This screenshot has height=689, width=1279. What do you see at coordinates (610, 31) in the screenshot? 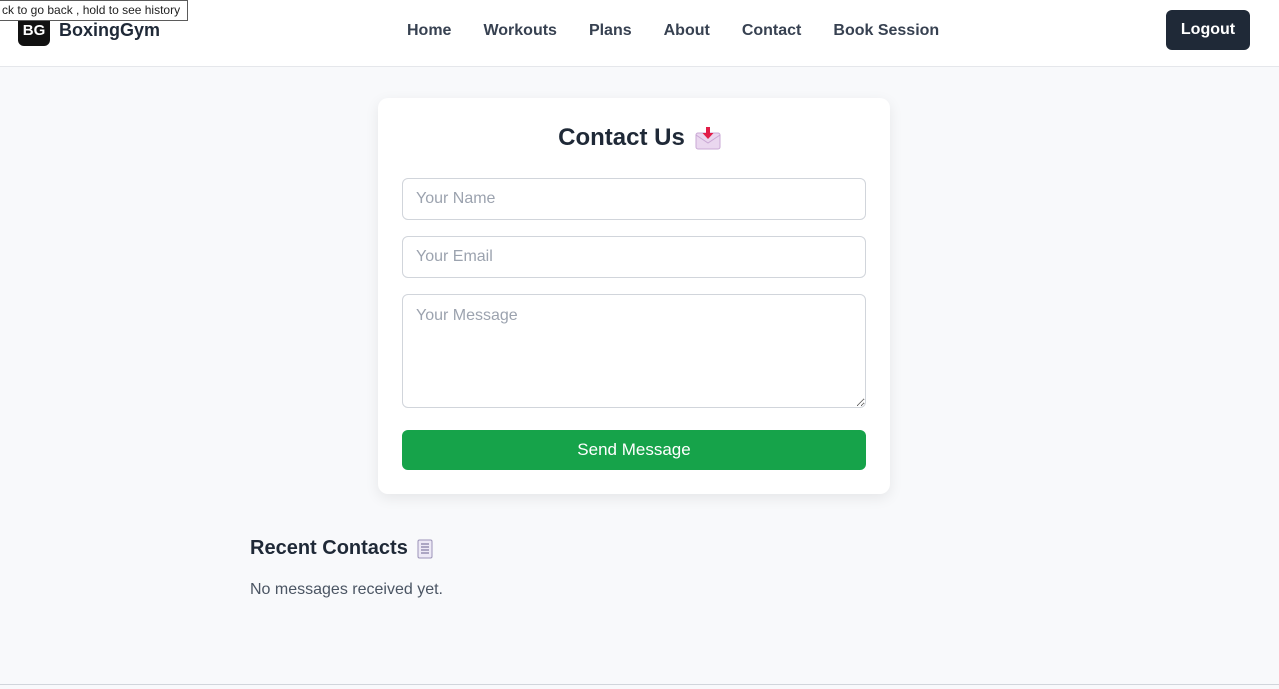
I see `nav-link-plans: Plans` at bounding box center [610, 31].